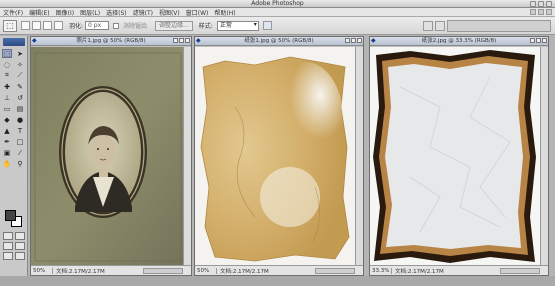 The height and width of the screenshot is (286, 555). Describe the element at coordinates (58, 25) in the screenshot. I see `intersect-selection-icon` at that location.